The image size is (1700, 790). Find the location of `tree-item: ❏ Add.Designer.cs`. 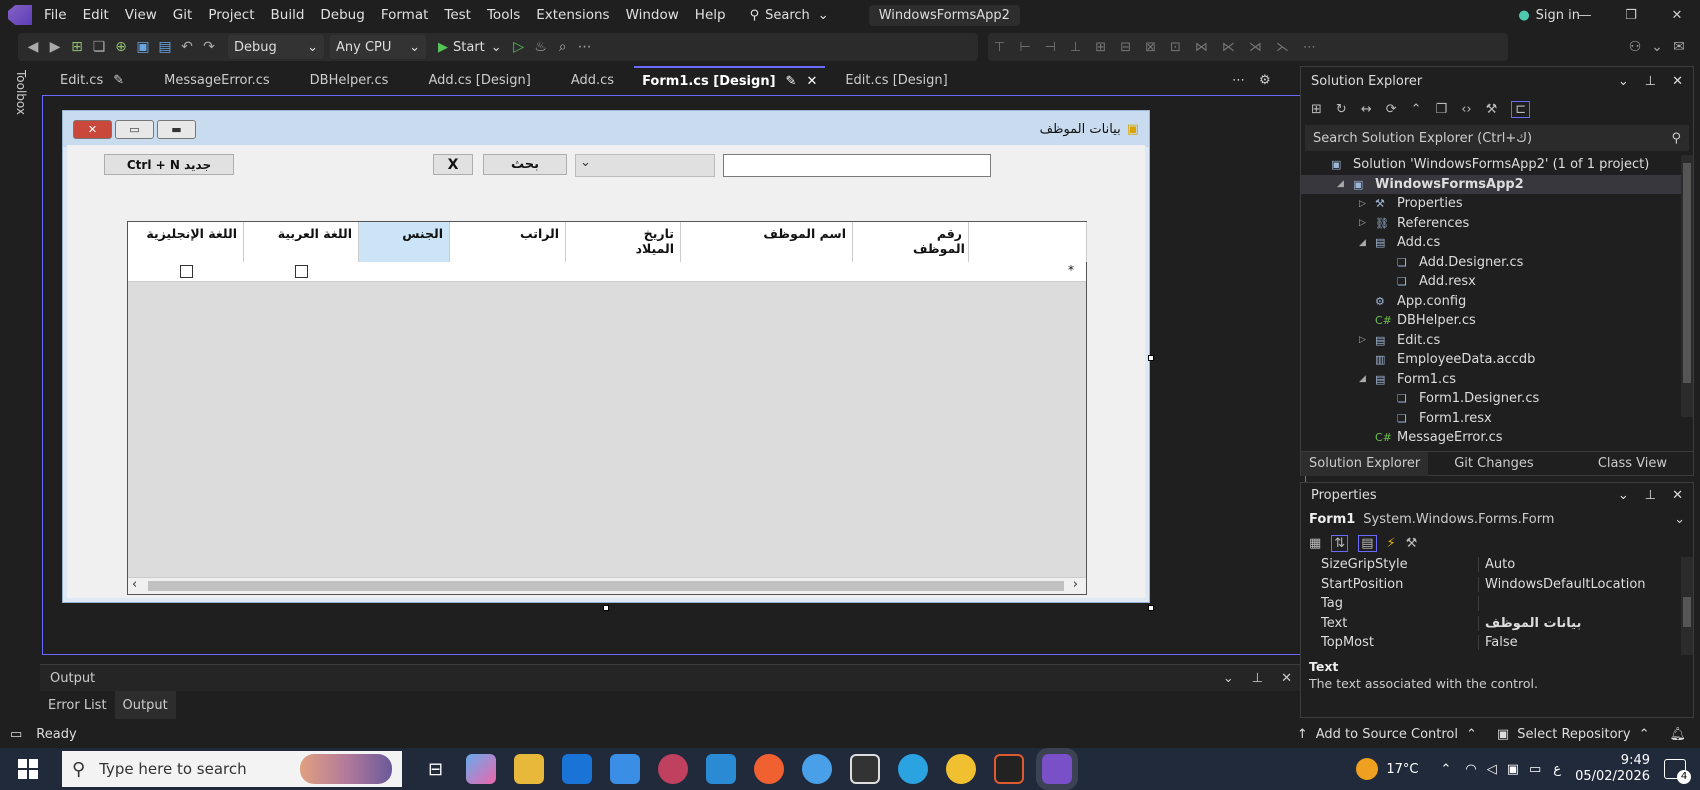

tree-item: ❏ Add.Designer.cs is located at coordinates (1491, 263).